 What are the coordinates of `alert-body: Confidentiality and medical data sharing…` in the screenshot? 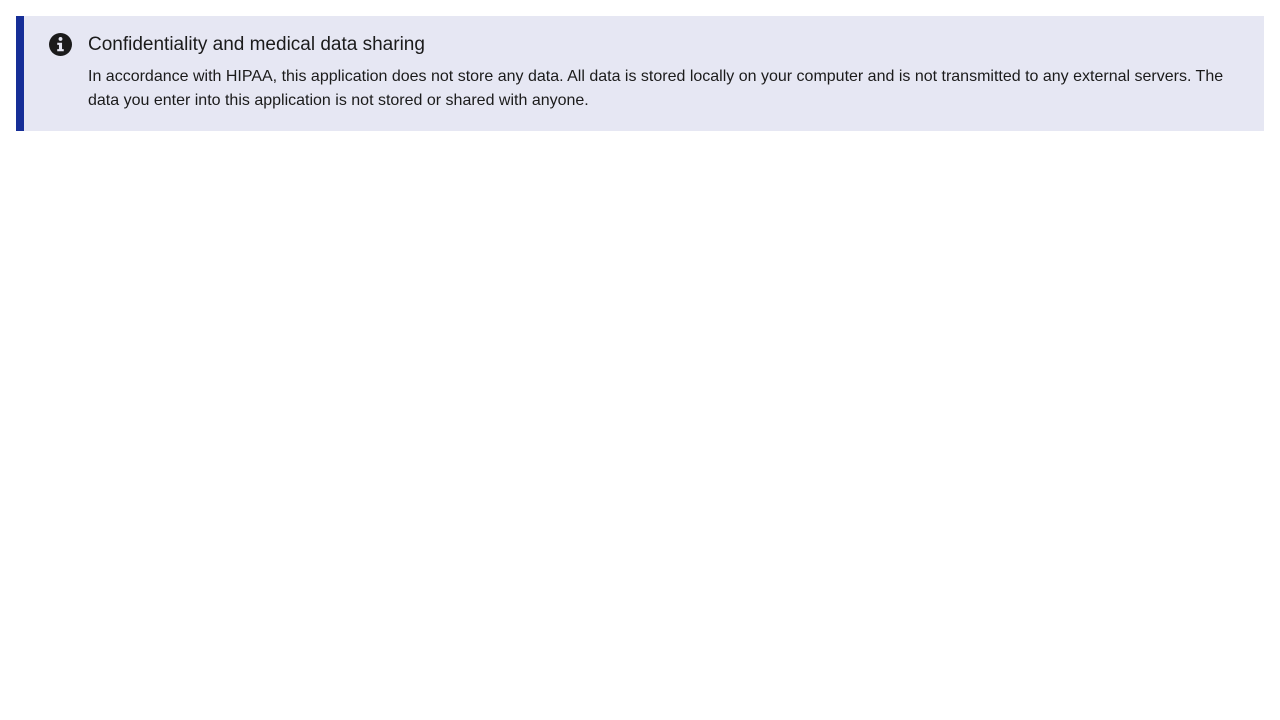 It's located at (668, 73).